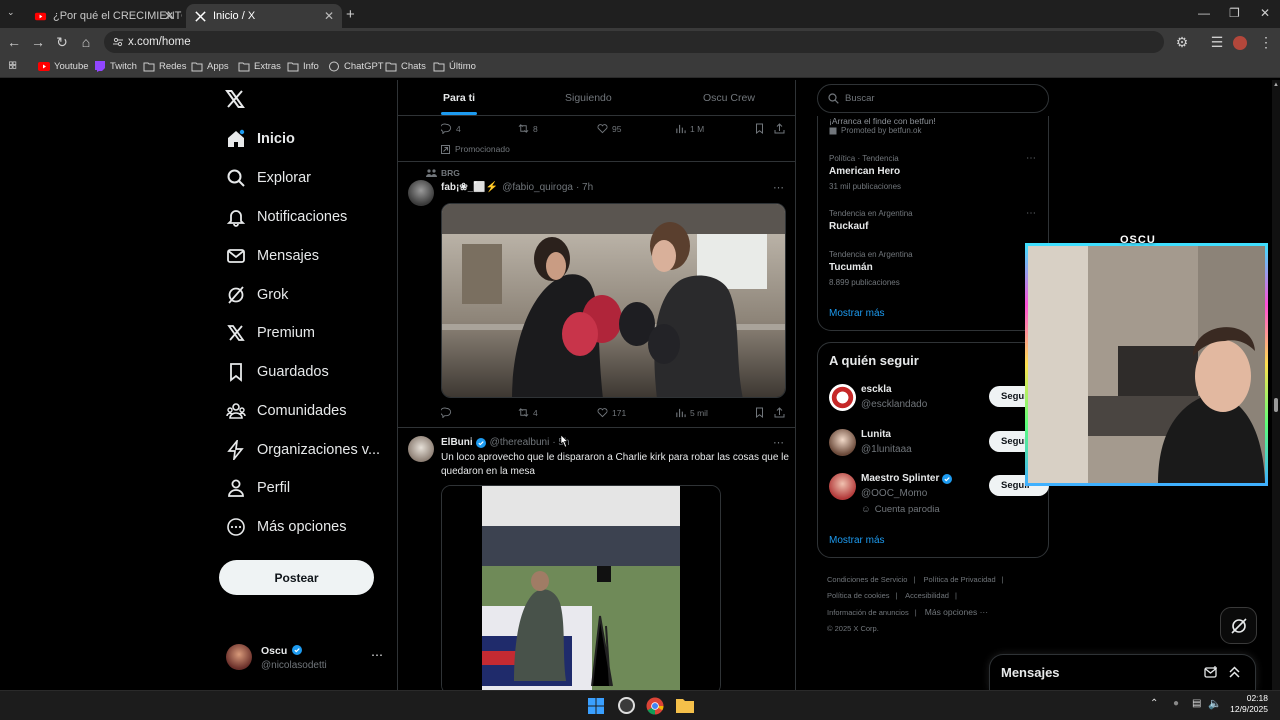 This screenshot has height=720, width=1280. I want to click on browser-menu-icon: ⋮, so click(1266, 42).